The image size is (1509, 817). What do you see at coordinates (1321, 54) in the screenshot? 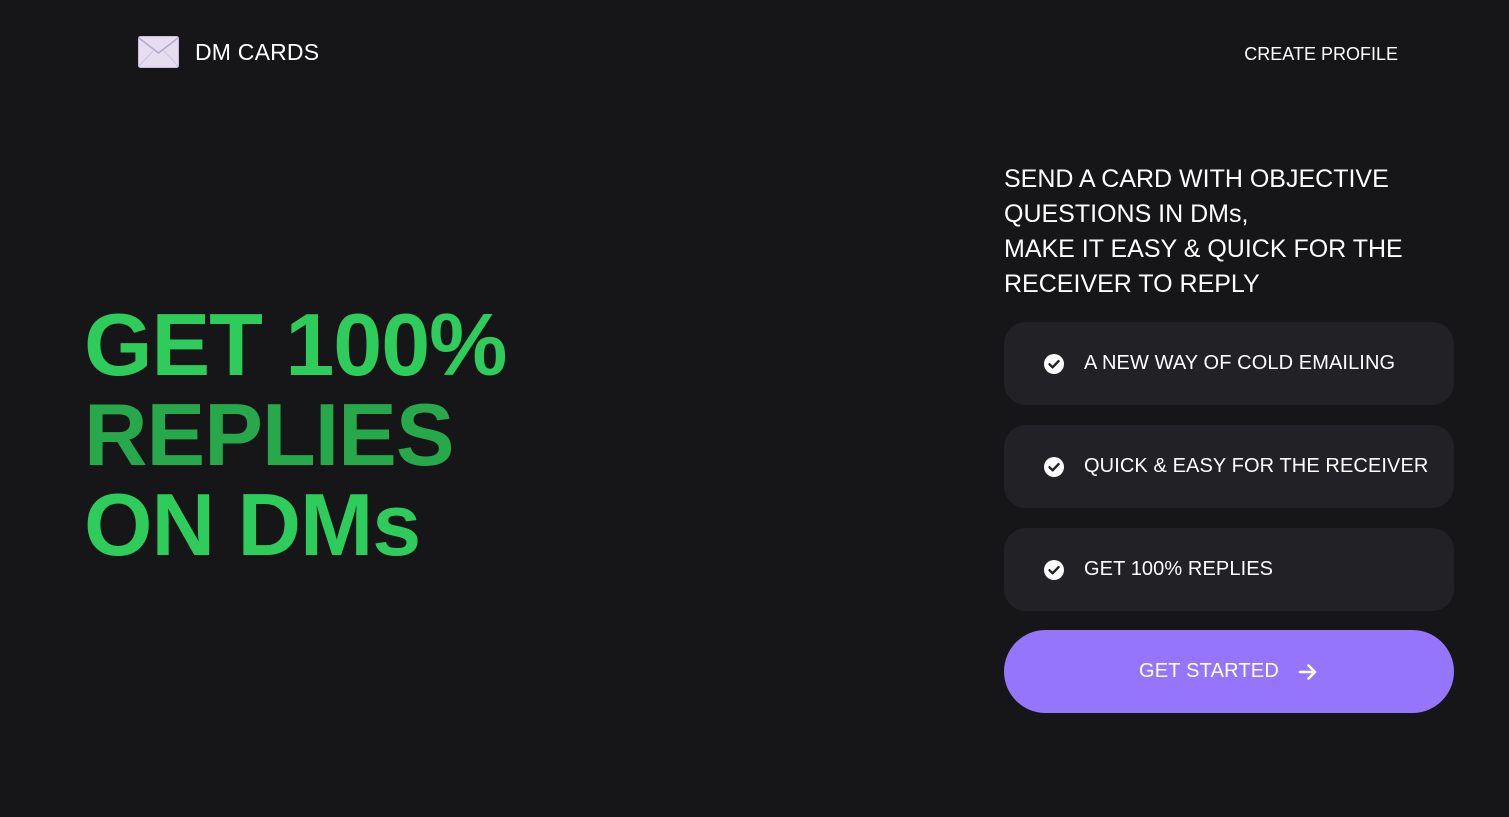
I see `create-profile-link: CREATE PROFILE` at bounding box center [1321, 54].